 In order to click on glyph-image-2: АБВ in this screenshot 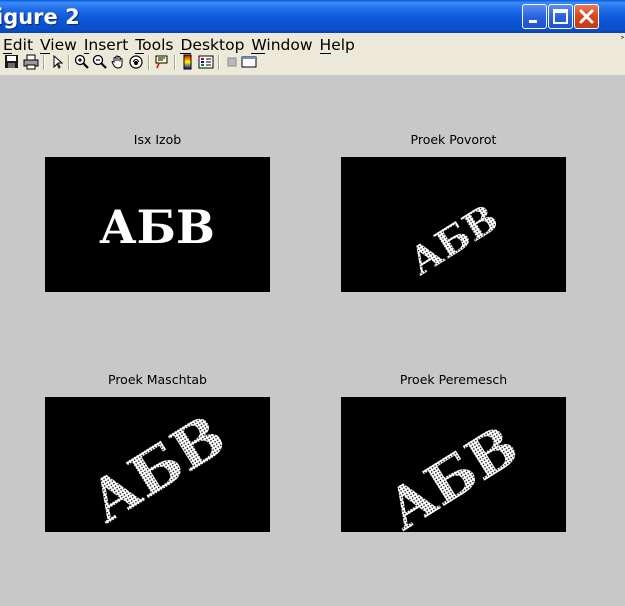, I will do `click(453, 239)`.